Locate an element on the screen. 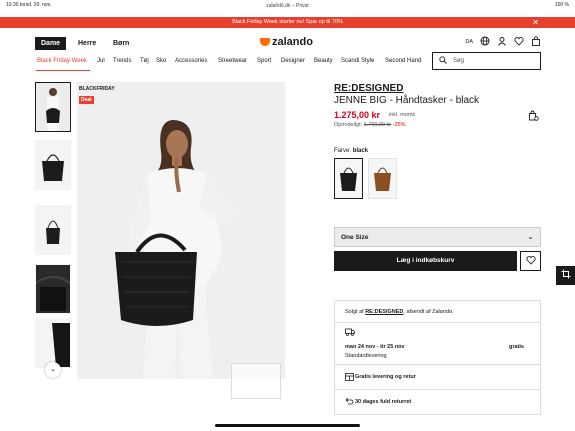  bag-icon is located at coordinates (536, 42).